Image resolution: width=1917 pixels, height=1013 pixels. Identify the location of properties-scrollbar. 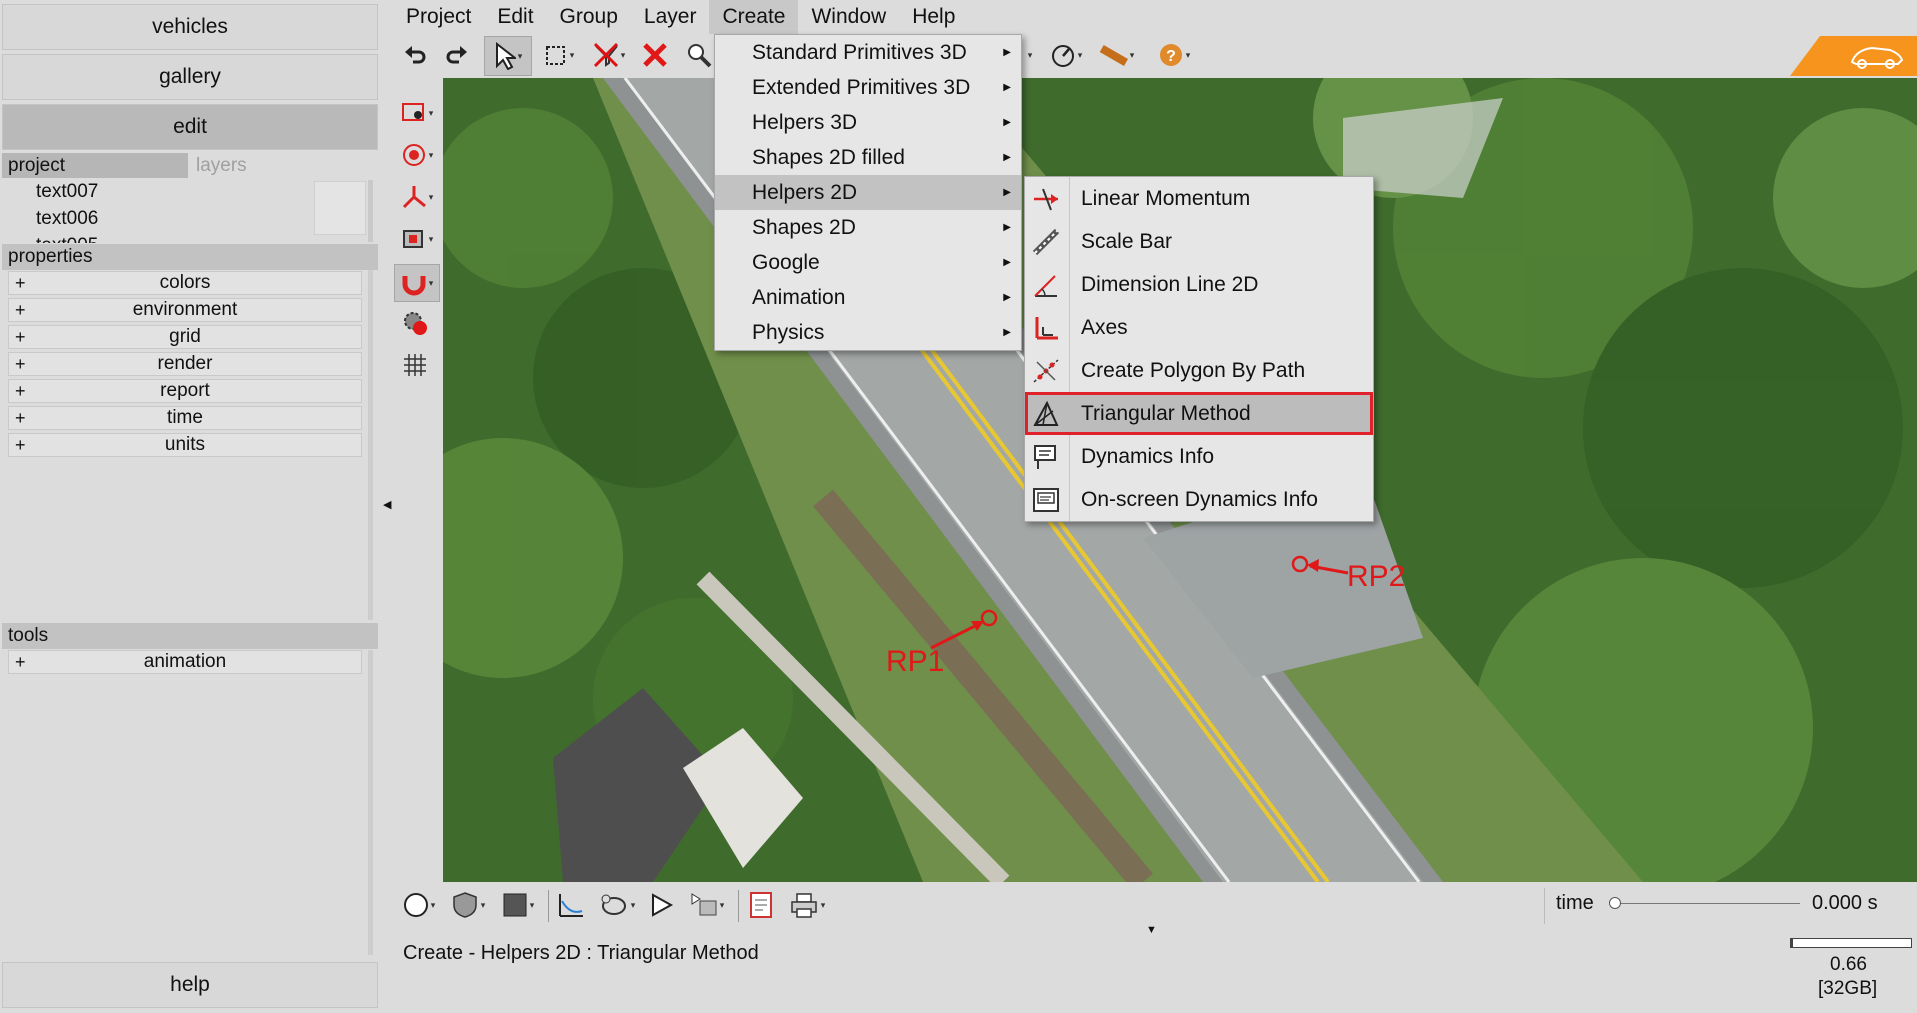
(370, 445).